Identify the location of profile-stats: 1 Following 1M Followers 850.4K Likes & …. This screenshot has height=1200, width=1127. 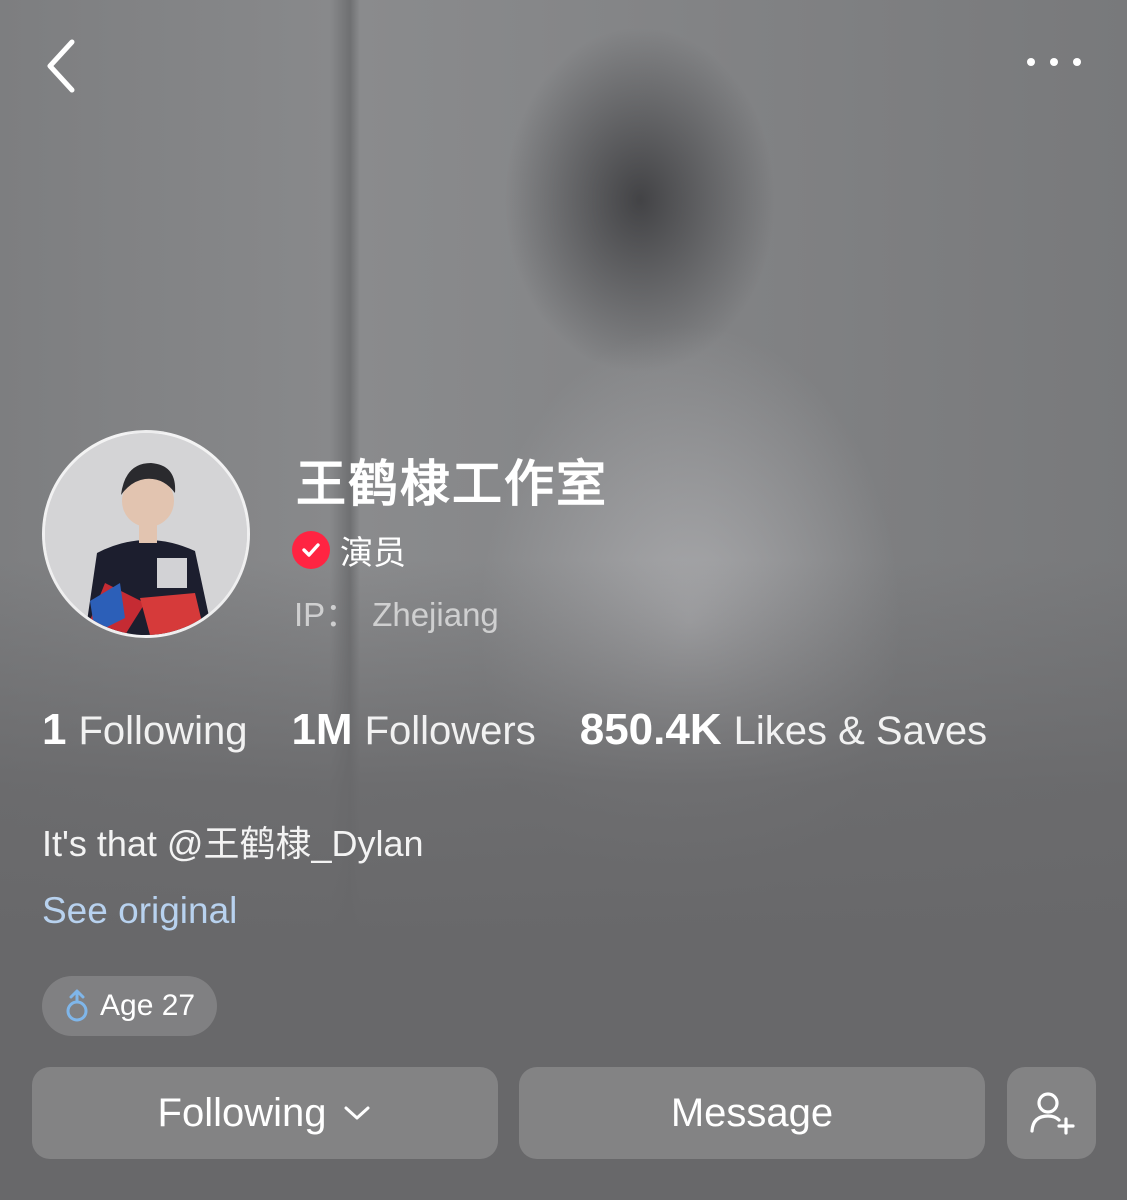
(536, 735).